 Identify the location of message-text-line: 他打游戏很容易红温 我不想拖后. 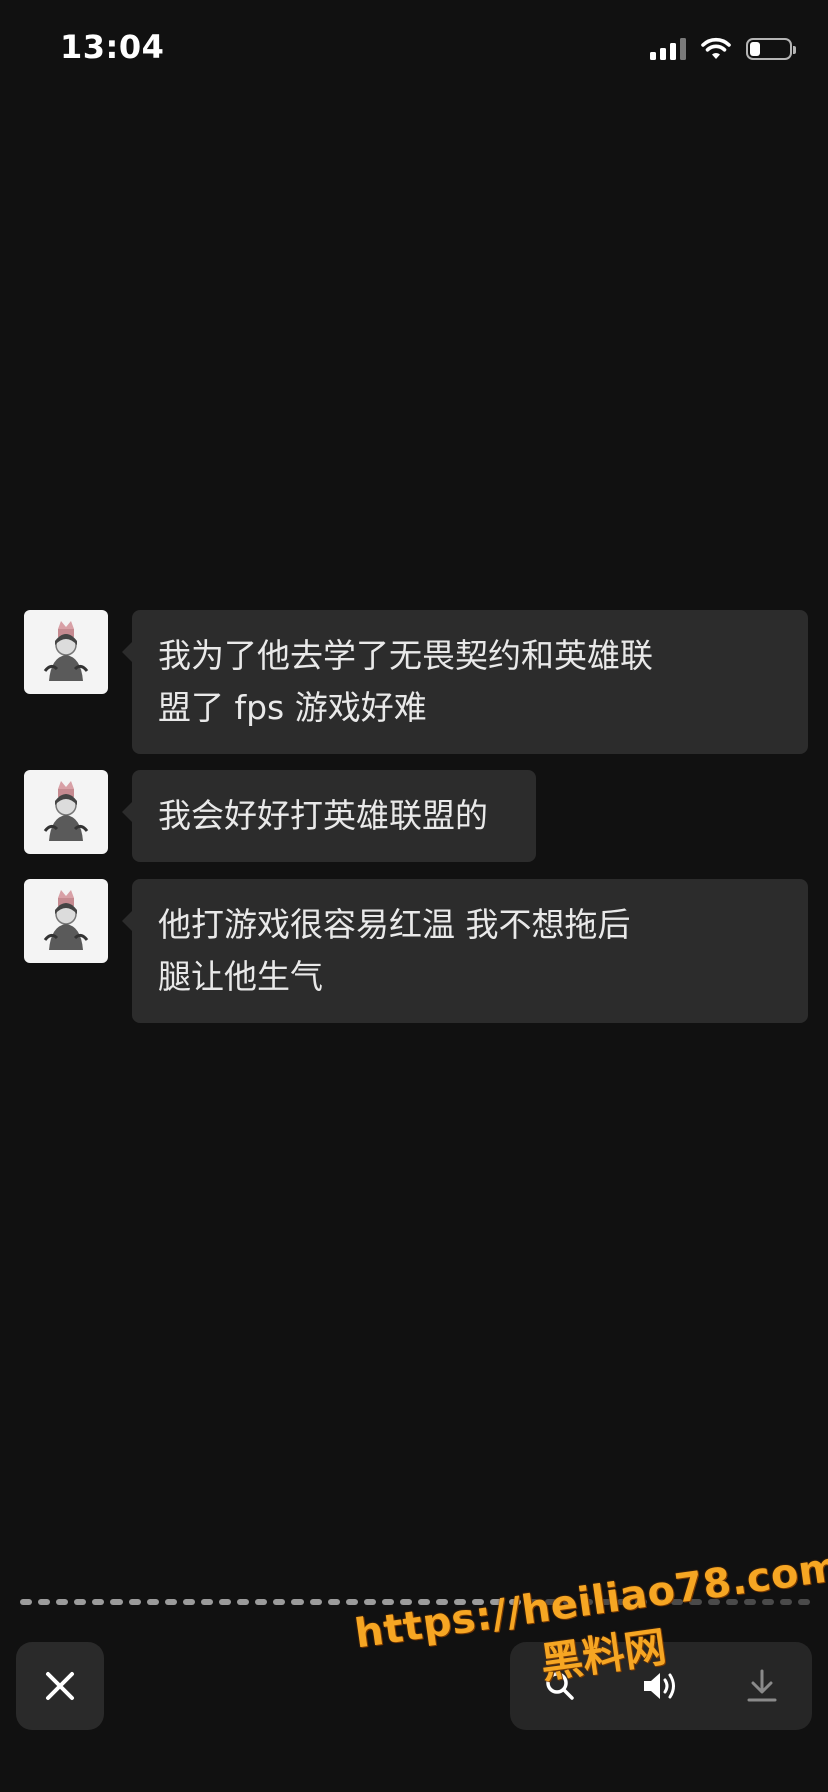
(394, 924).